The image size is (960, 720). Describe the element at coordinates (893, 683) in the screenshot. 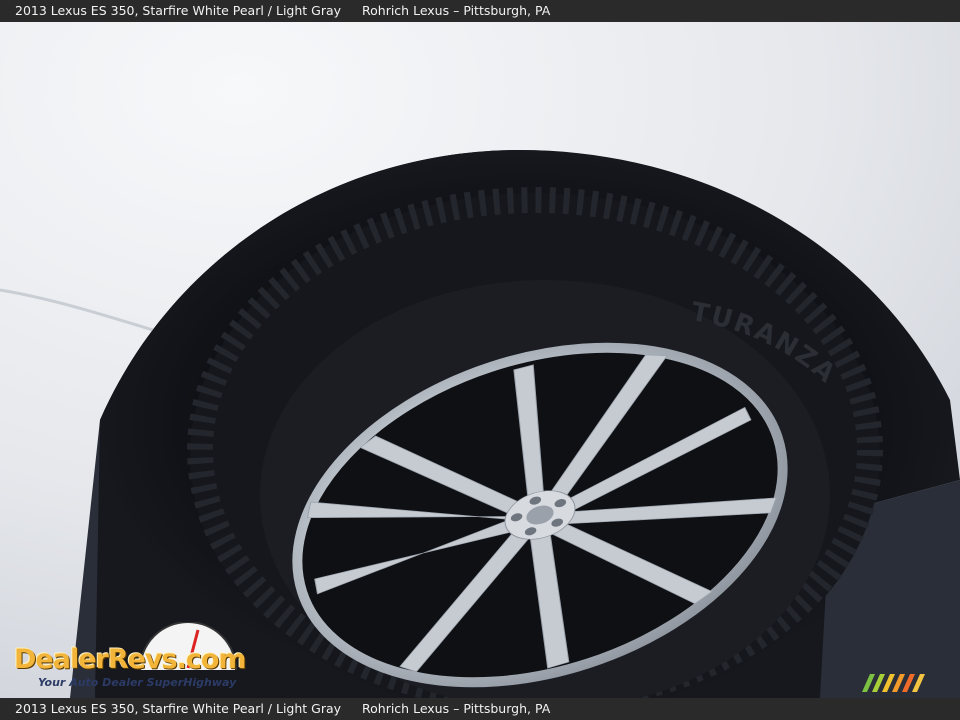

I see `stripe-logo-icon` at that location.